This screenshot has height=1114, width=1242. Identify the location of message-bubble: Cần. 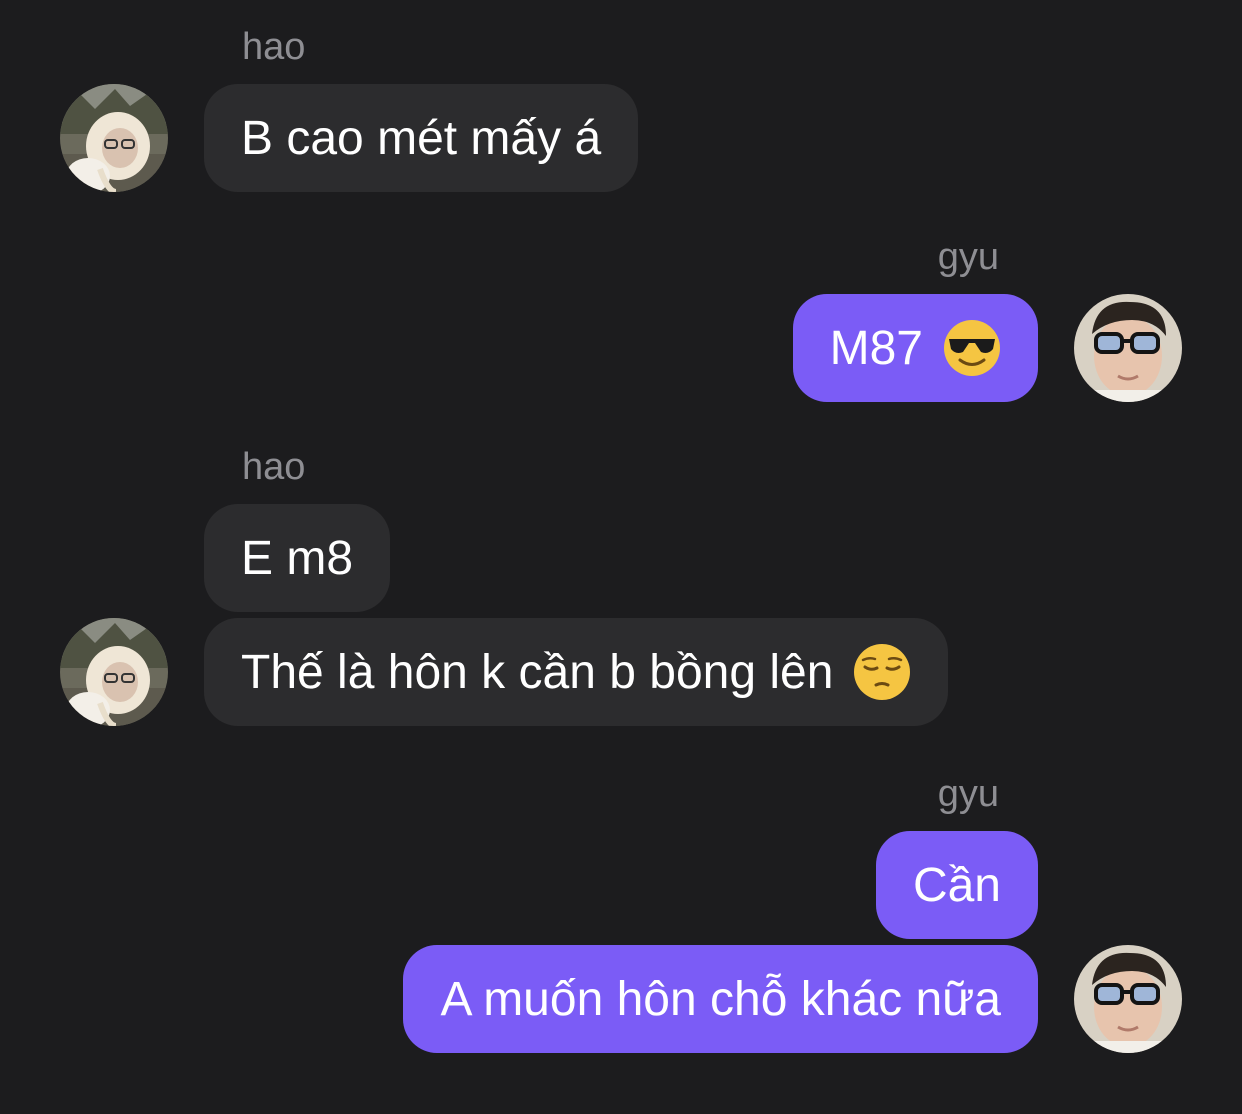
(956, 885).